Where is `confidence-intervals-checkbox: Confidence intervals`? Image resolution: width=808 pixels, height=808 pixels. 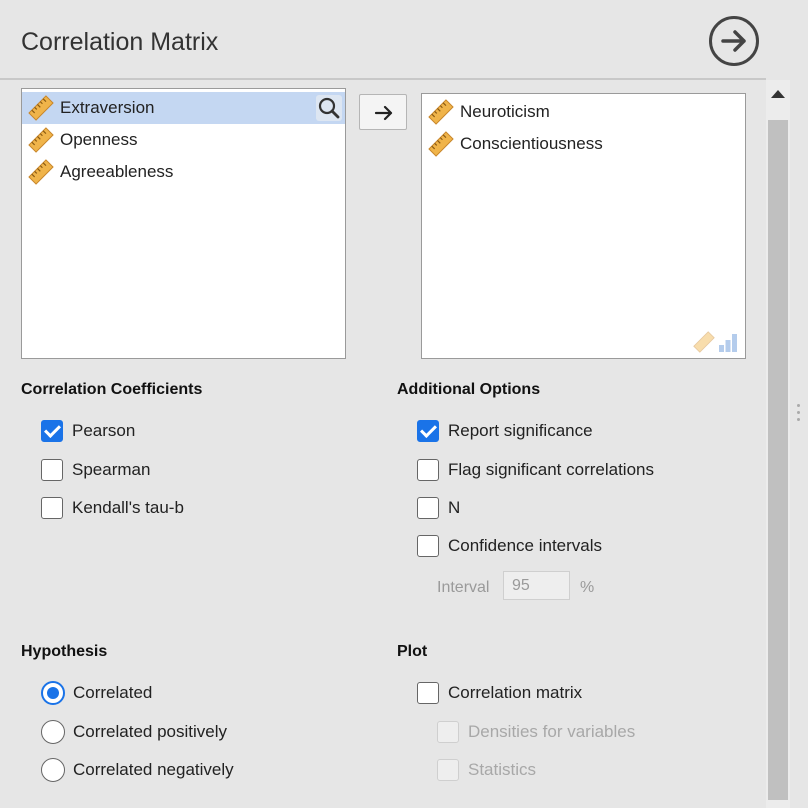
confidence-intervals-checkbox: Confidence intervals is located at coordinates (509, 546).